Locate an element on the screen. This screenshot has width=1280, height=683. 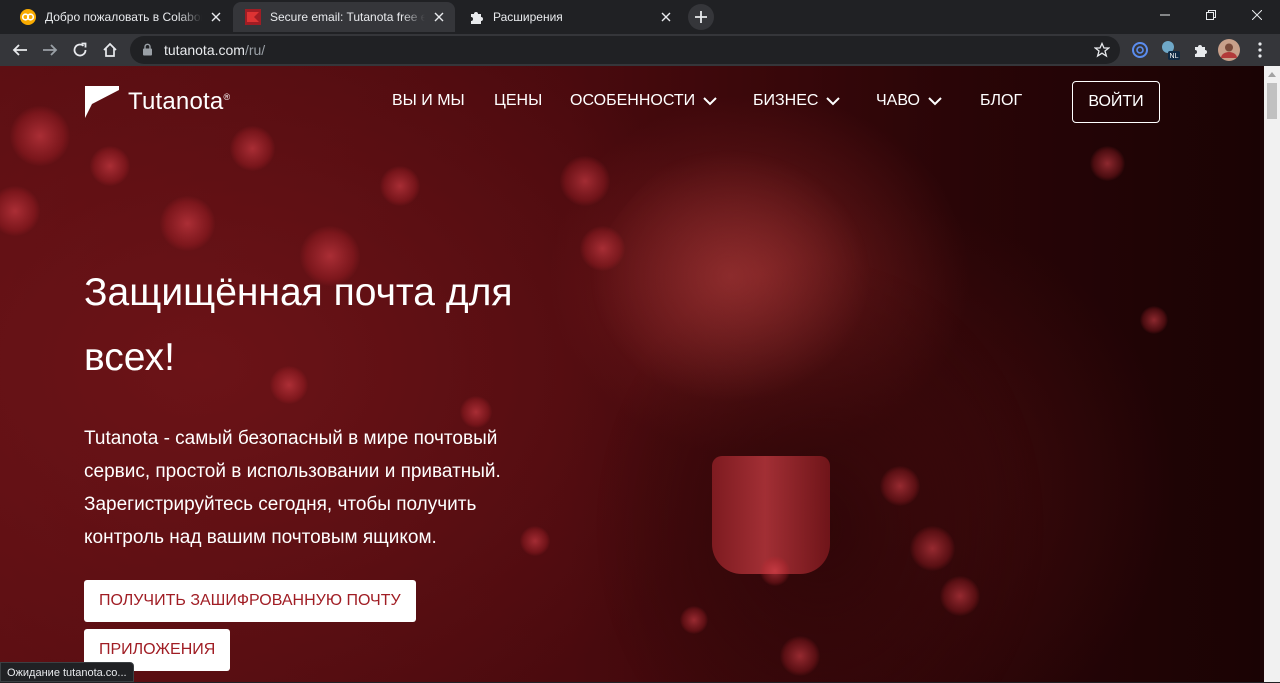
url-text: tutanota.com/ru/ is located at coordinates (214, 50).